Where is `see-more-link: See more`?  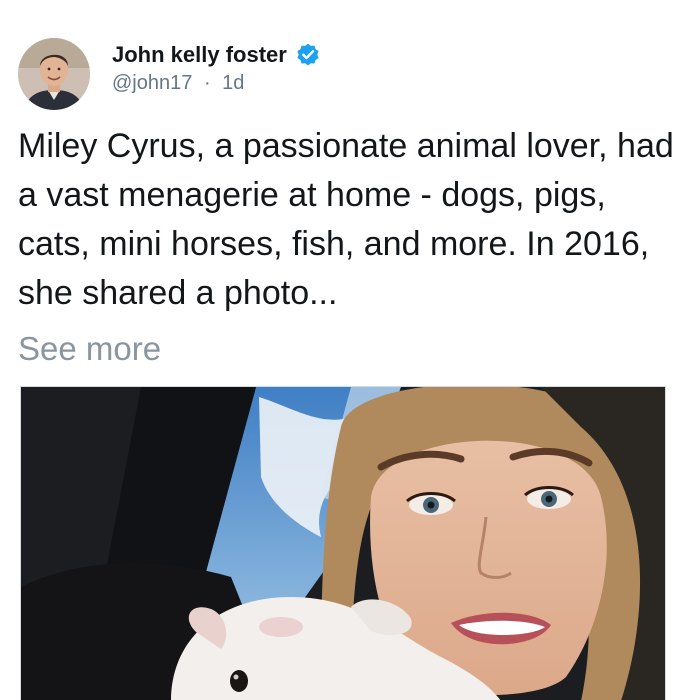
see-more-link: See more is located at coordinates (89, 348).